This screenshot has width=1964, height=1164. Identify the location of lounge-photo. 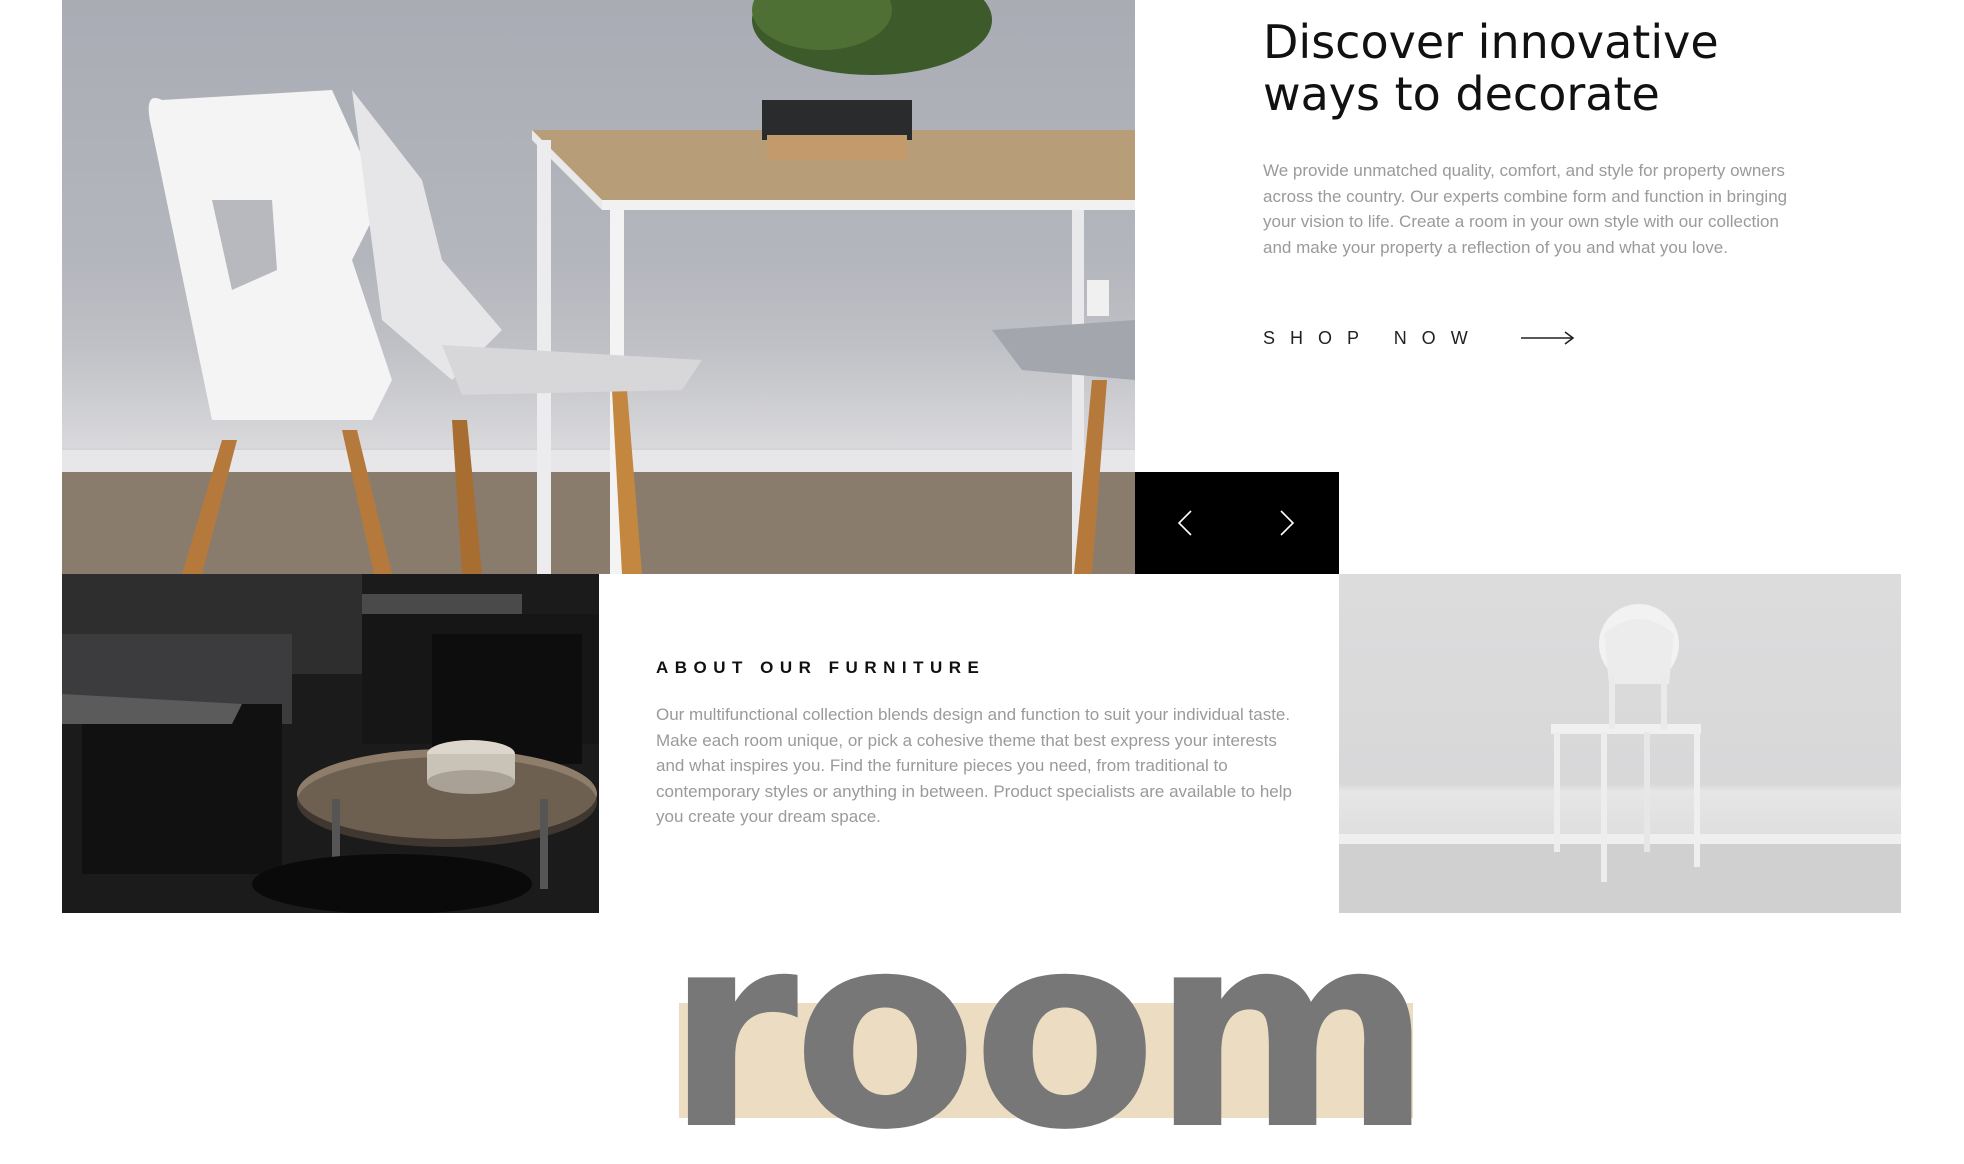
(330, 743).